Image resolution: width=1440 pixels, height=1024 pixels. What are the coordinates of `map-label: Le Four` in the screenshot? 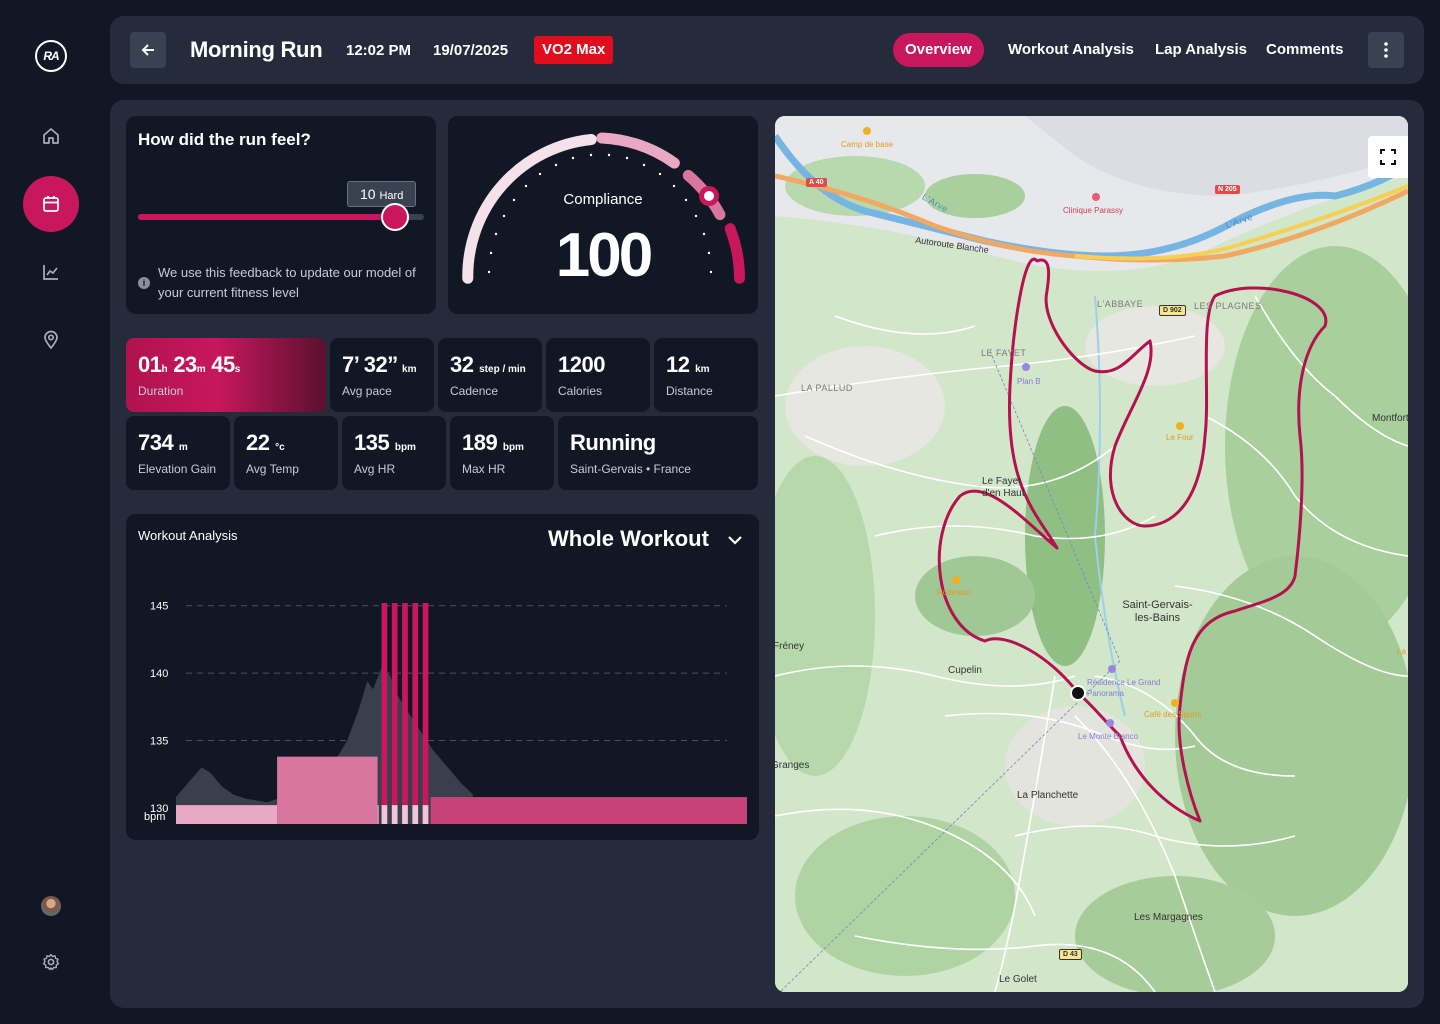 It's located at (1180, 437).